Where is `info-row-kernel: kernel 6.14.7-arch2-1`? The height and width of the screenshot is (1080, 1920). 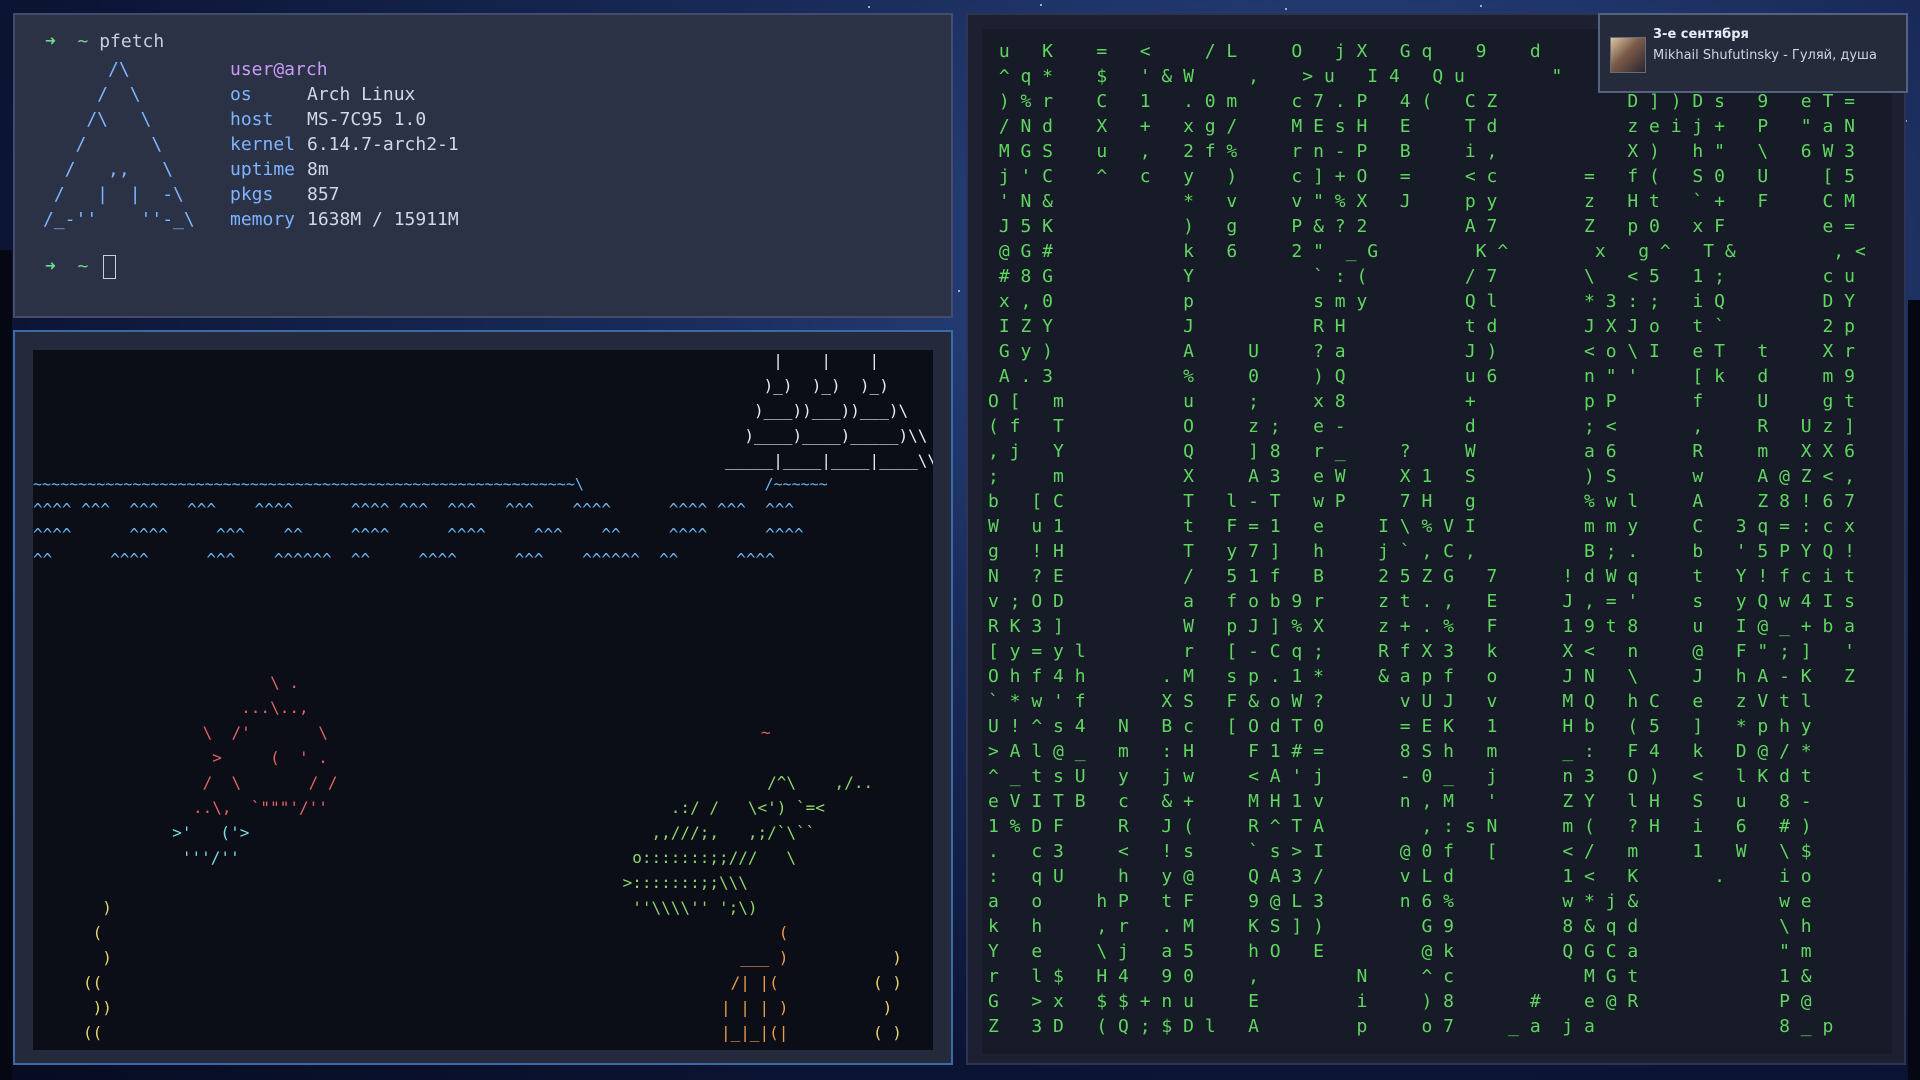 info-row-kernel: kernel 6.14.7-arch2-1 is located at coordinates (344, 144).